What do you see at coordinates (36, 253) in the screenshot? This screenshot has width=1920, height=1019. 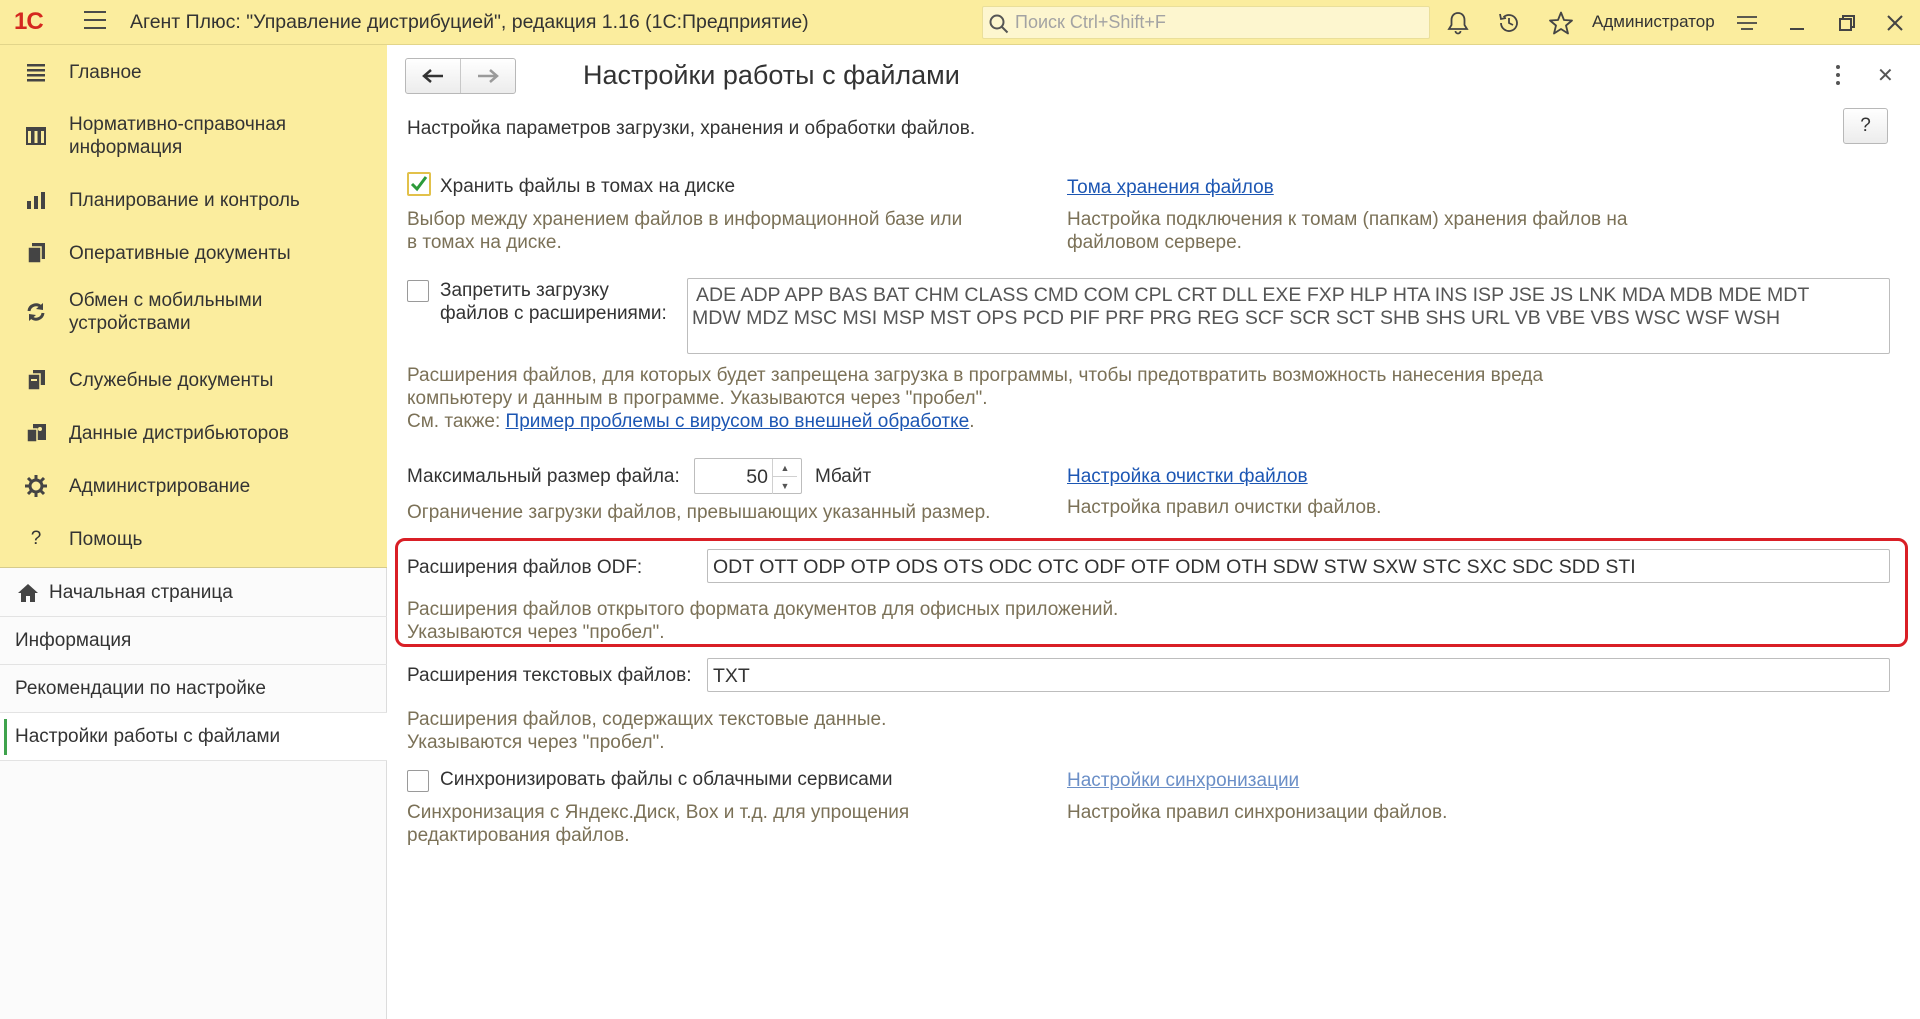 I see `documents-icon` at bounding box center [36, 253].